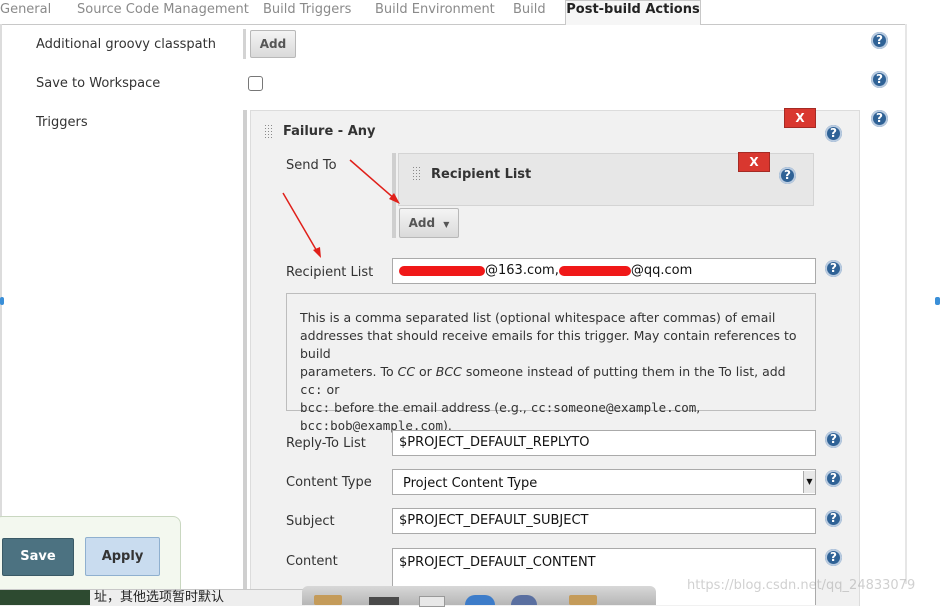 The image size is (940, 607). What do you see at coordinates (801, 585) in the screenshot?
I see `watermark: https://blog.csdn.net/qq_24833079` at bounding box center [801, 585].